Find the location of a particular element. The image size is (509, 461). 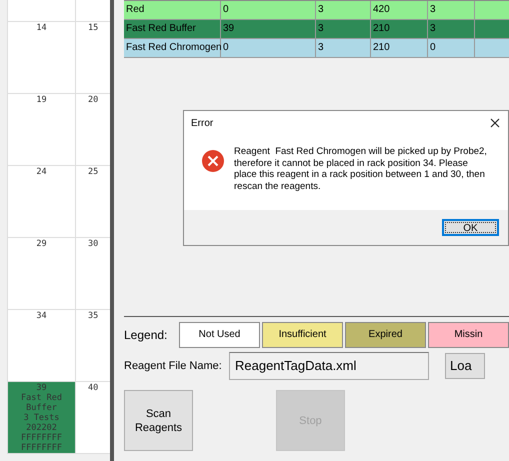

table-cell: Fast Red Buffer is located at coordinates (172, 29).